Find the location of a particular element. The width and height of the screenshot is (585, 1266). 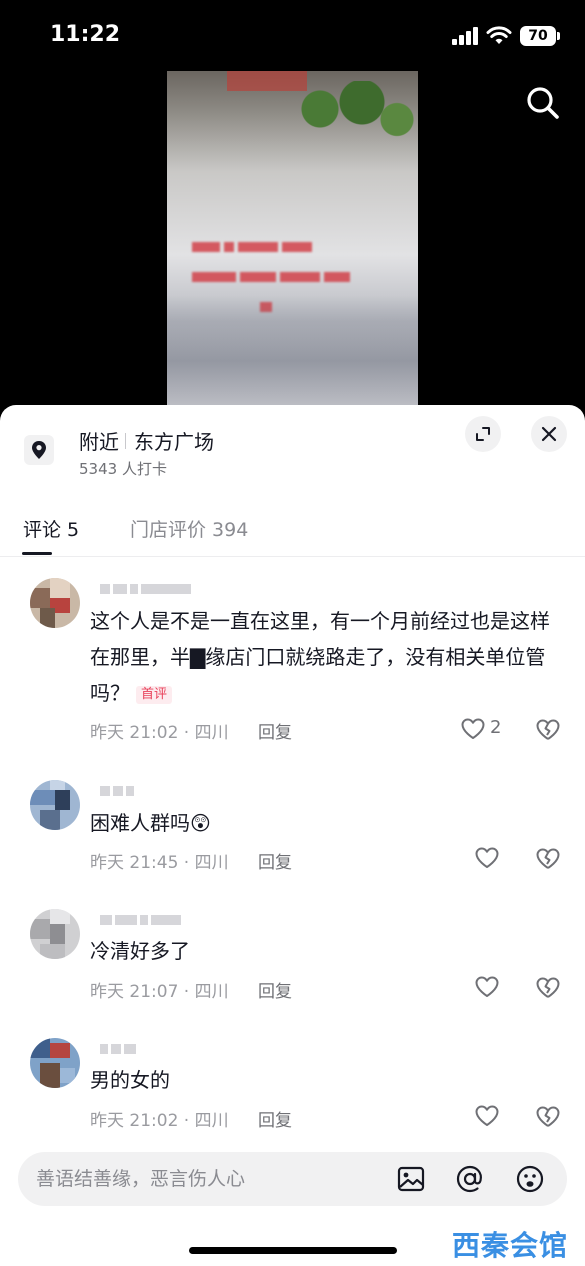

comment-input-bar is located at coordinates (292, 1179).